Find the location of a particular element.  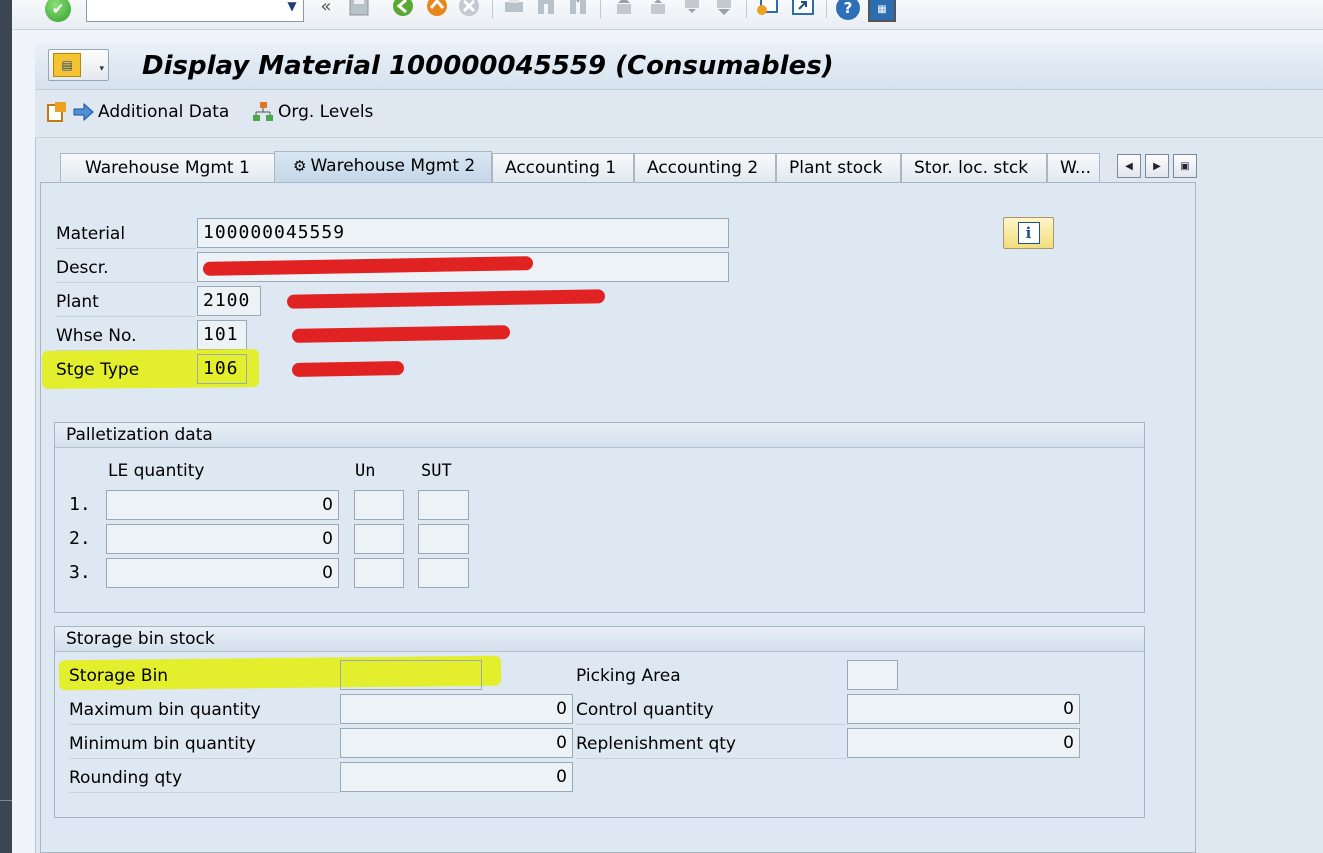

sut-column-header: SUT is located at coordinates (436, 471).